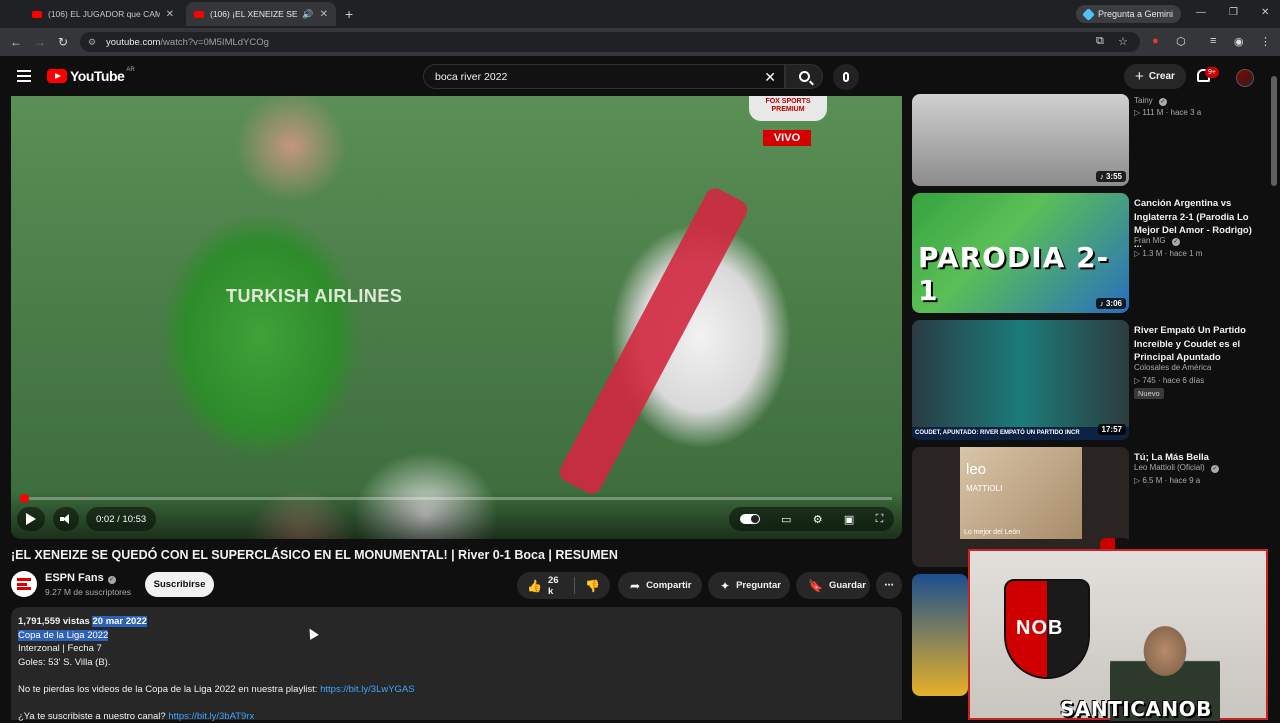  Describe the element at coordinates (847, 585) in the screenshot. I see `save-label: Guardar` at that location.